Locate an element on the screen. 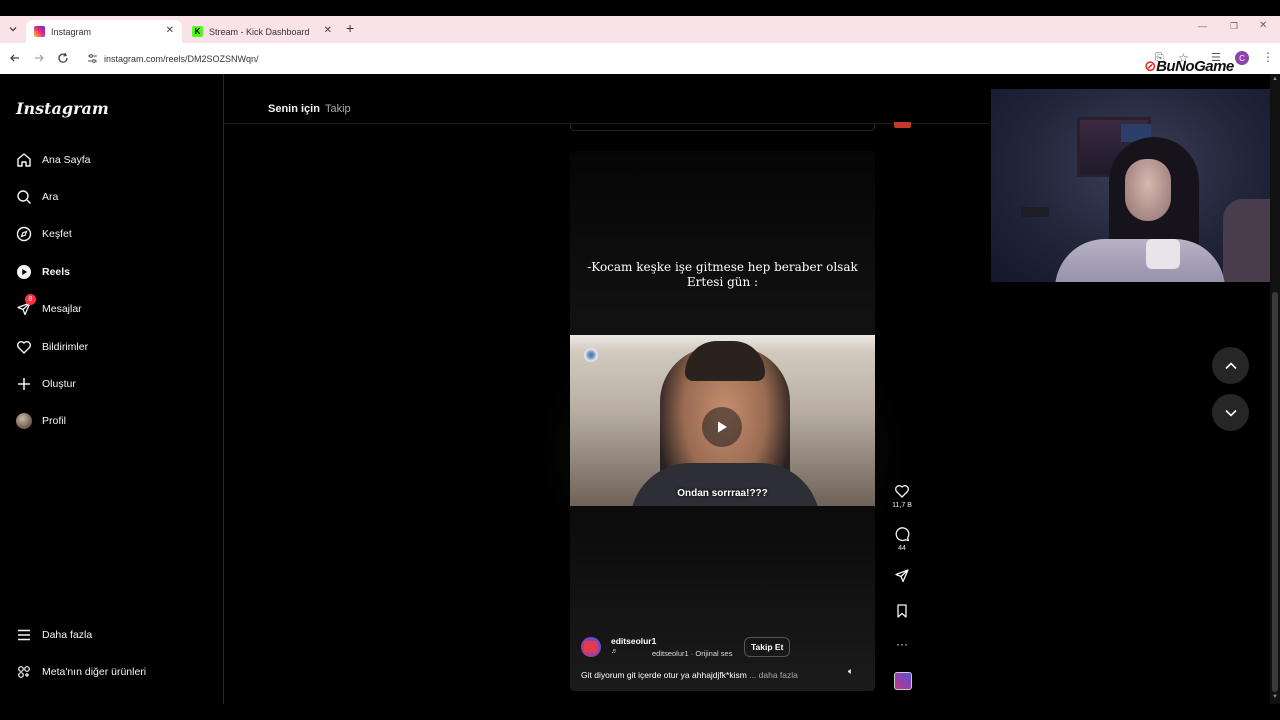 This screenshot has height=720, width=1280. audio-thumbnail is located at coordinates (903, 681).